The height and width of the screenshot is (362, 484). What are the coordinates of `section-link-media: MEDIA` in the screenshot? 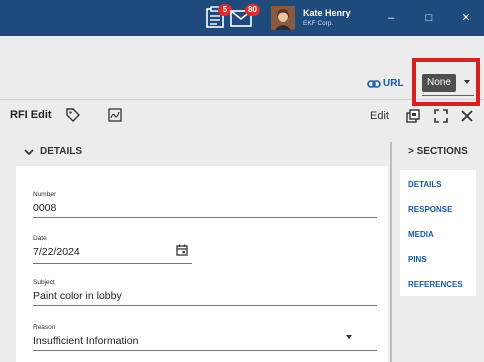 It's located at (421, 234).